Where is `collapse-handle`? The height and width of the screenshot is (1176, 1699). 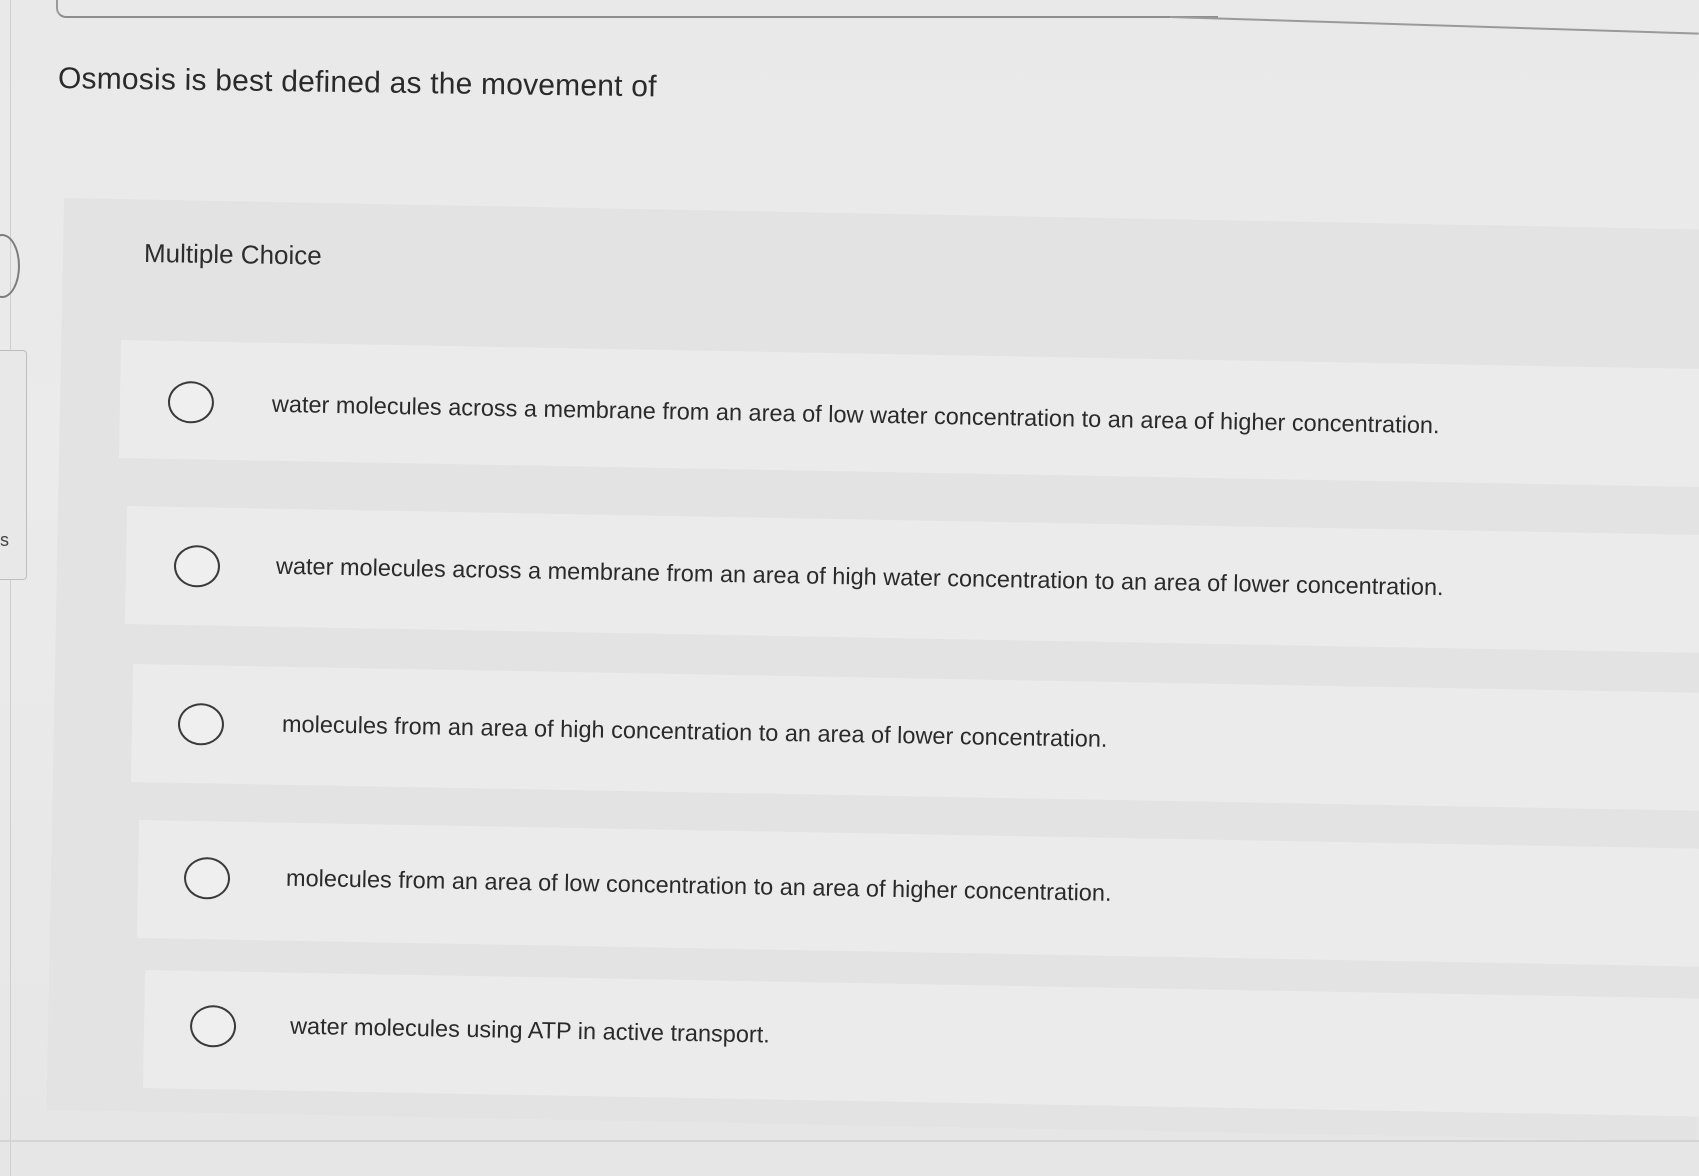 collapse-handle is located at coordinates (10, 266).